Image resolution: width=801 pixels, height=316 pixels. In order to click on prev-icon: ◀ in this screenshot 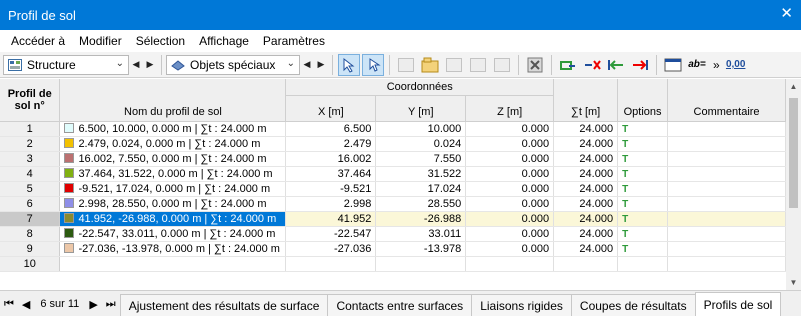, I will do `click(136, 65)`.